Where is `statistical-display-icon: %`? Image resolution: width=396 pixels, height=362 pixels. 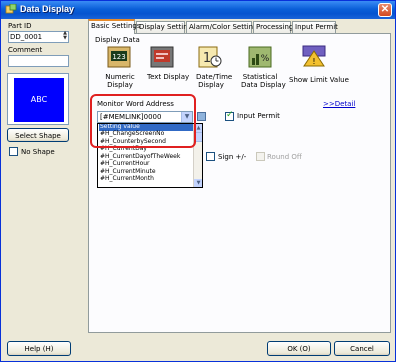
statistical-display-icon: % is located at coordinates (260, 57).